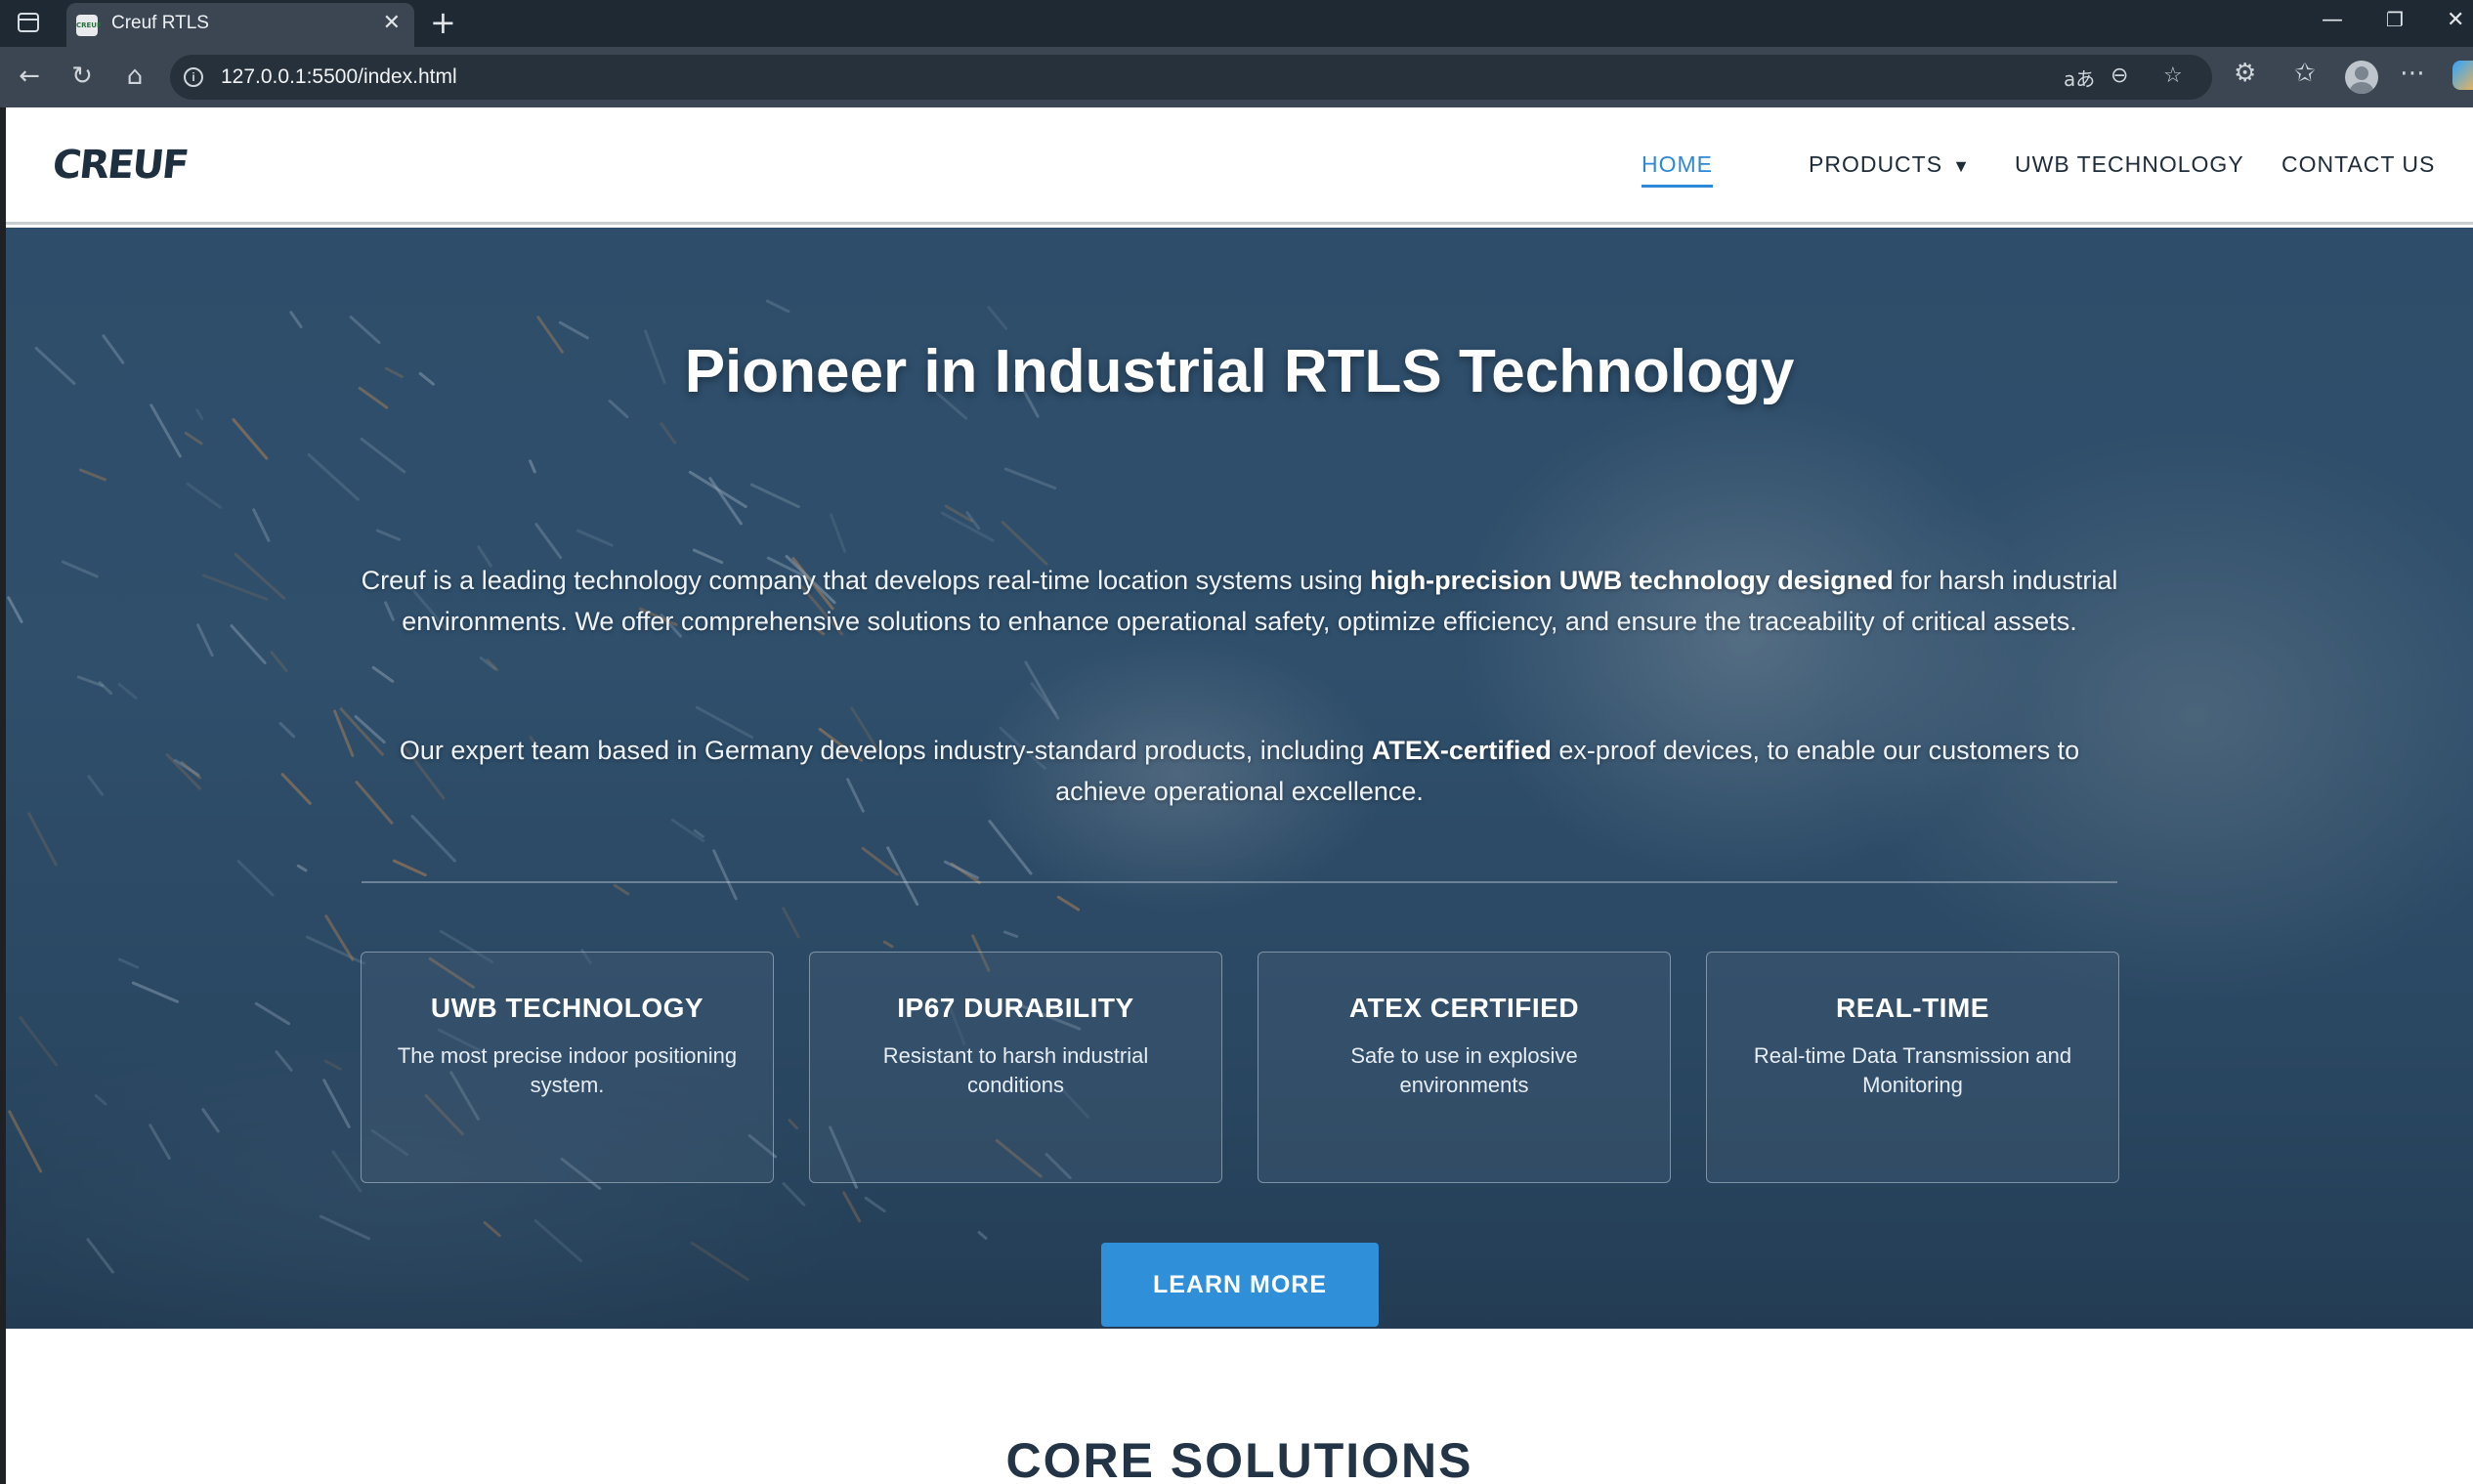 The height and width of the screenshot is (1484, 2473). What do you see at coordinates (2332, 20) in the screenshot?
I see `minimize-icon: —` at bounding box center [2332, 20].